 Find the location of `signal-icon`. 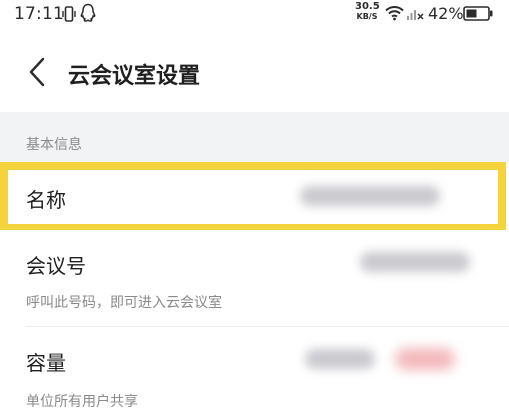

signal-icon is located at coordinates (415, 15).